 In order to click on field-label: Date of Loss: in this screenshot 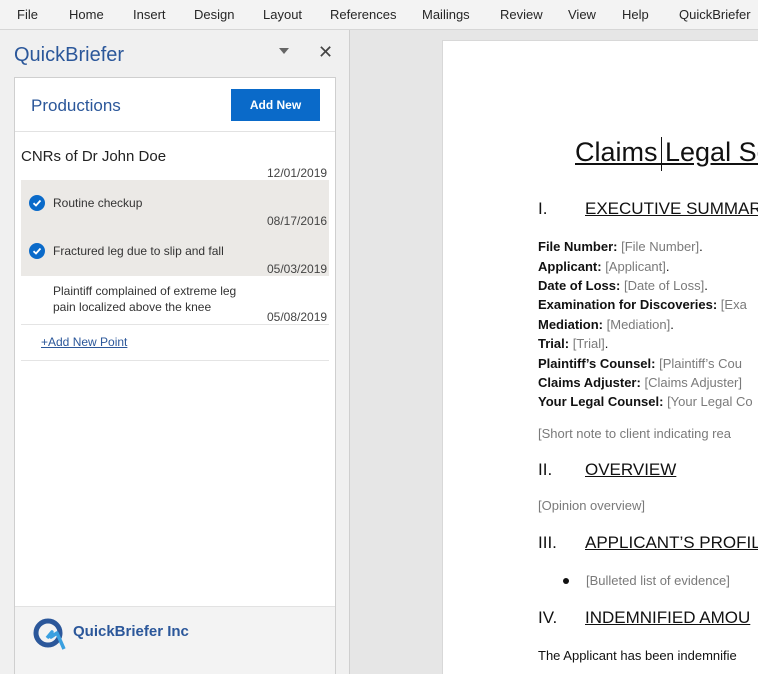, I will do `click(579, 285)`.